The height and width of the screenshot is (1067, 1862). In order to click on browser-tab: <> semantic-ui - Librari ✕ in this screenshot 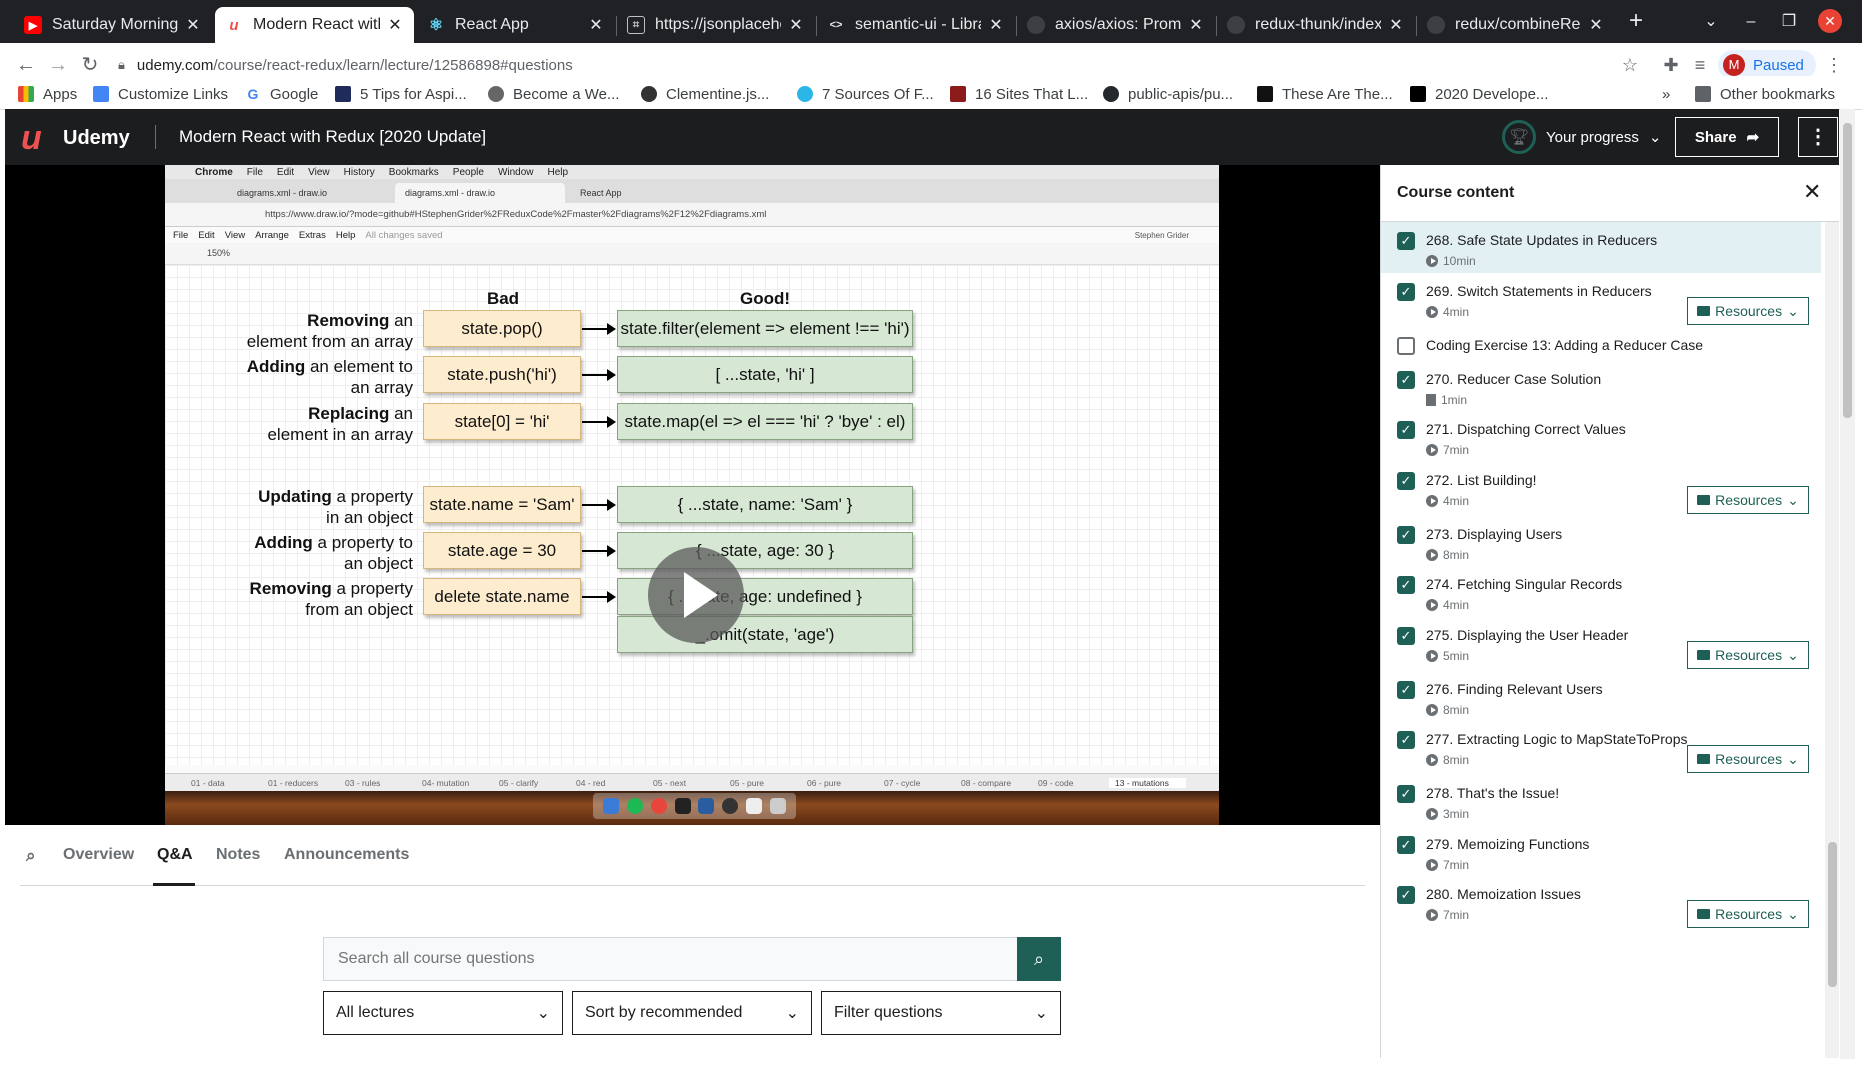, I will do `click(916, 25)`.